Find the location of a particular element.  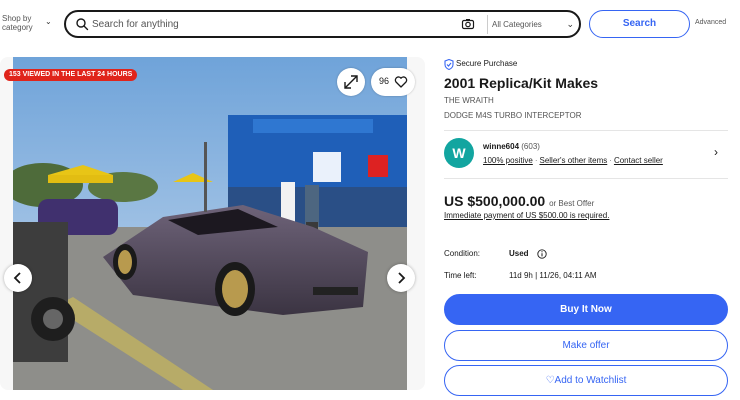

contact-seller-link: Contact seller is located at coordinates (638, 160).